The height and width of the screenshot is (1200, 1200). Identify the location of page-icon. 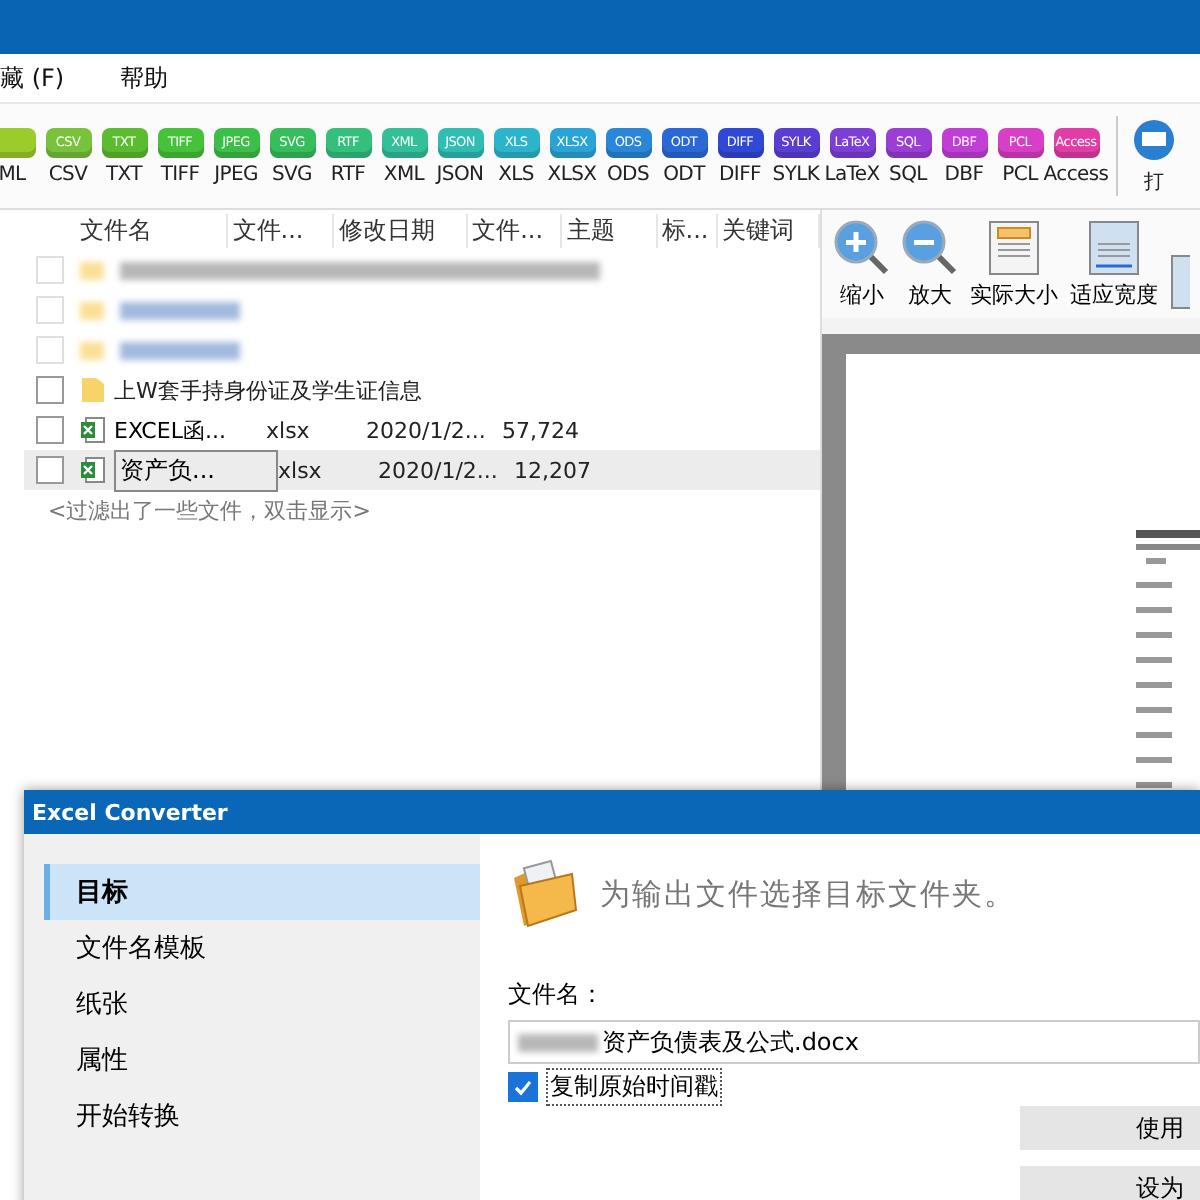
(1180, 282).